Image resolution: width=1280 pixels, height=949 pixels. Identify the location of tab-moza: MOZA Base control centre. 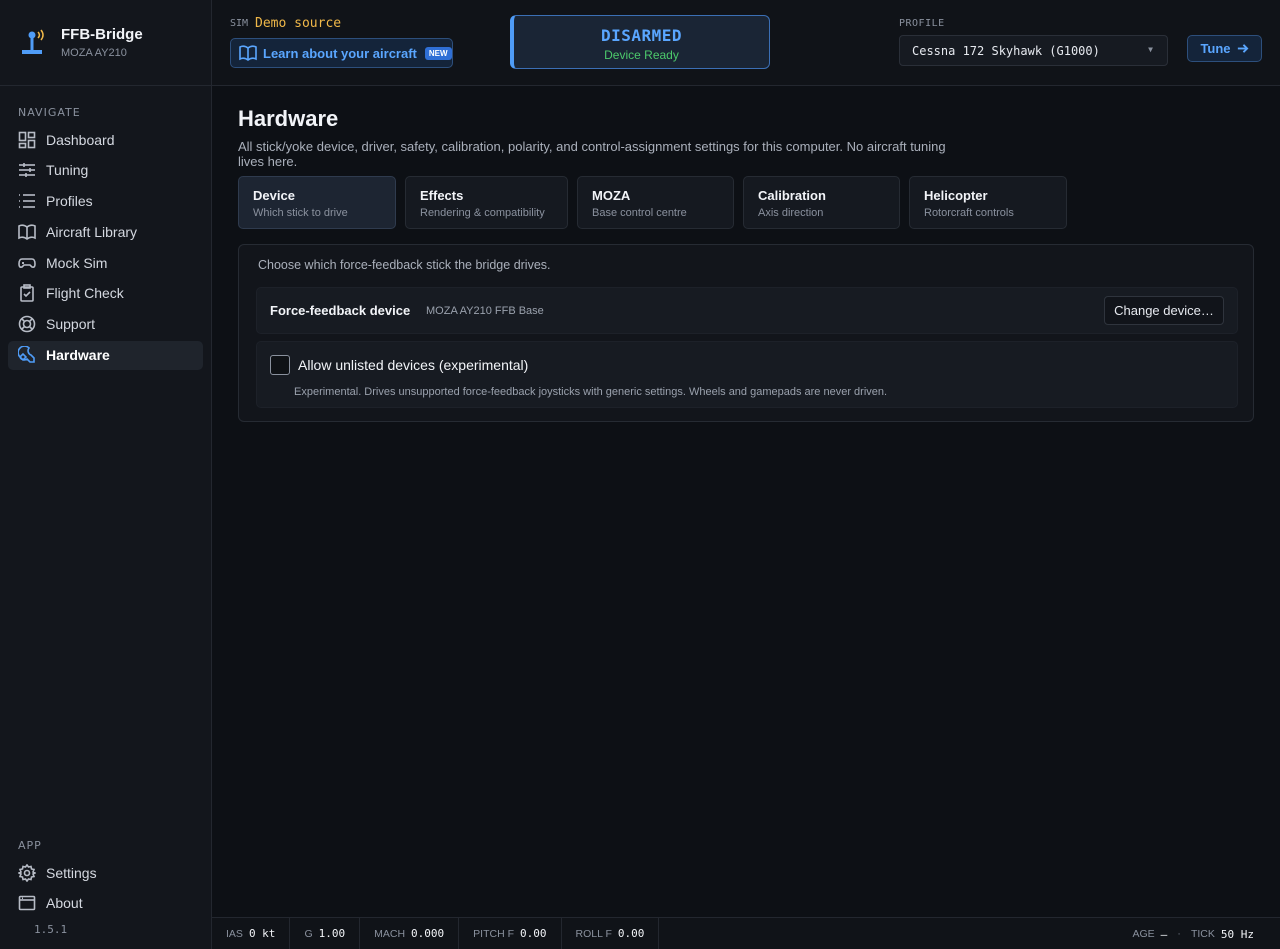
(655, 202).